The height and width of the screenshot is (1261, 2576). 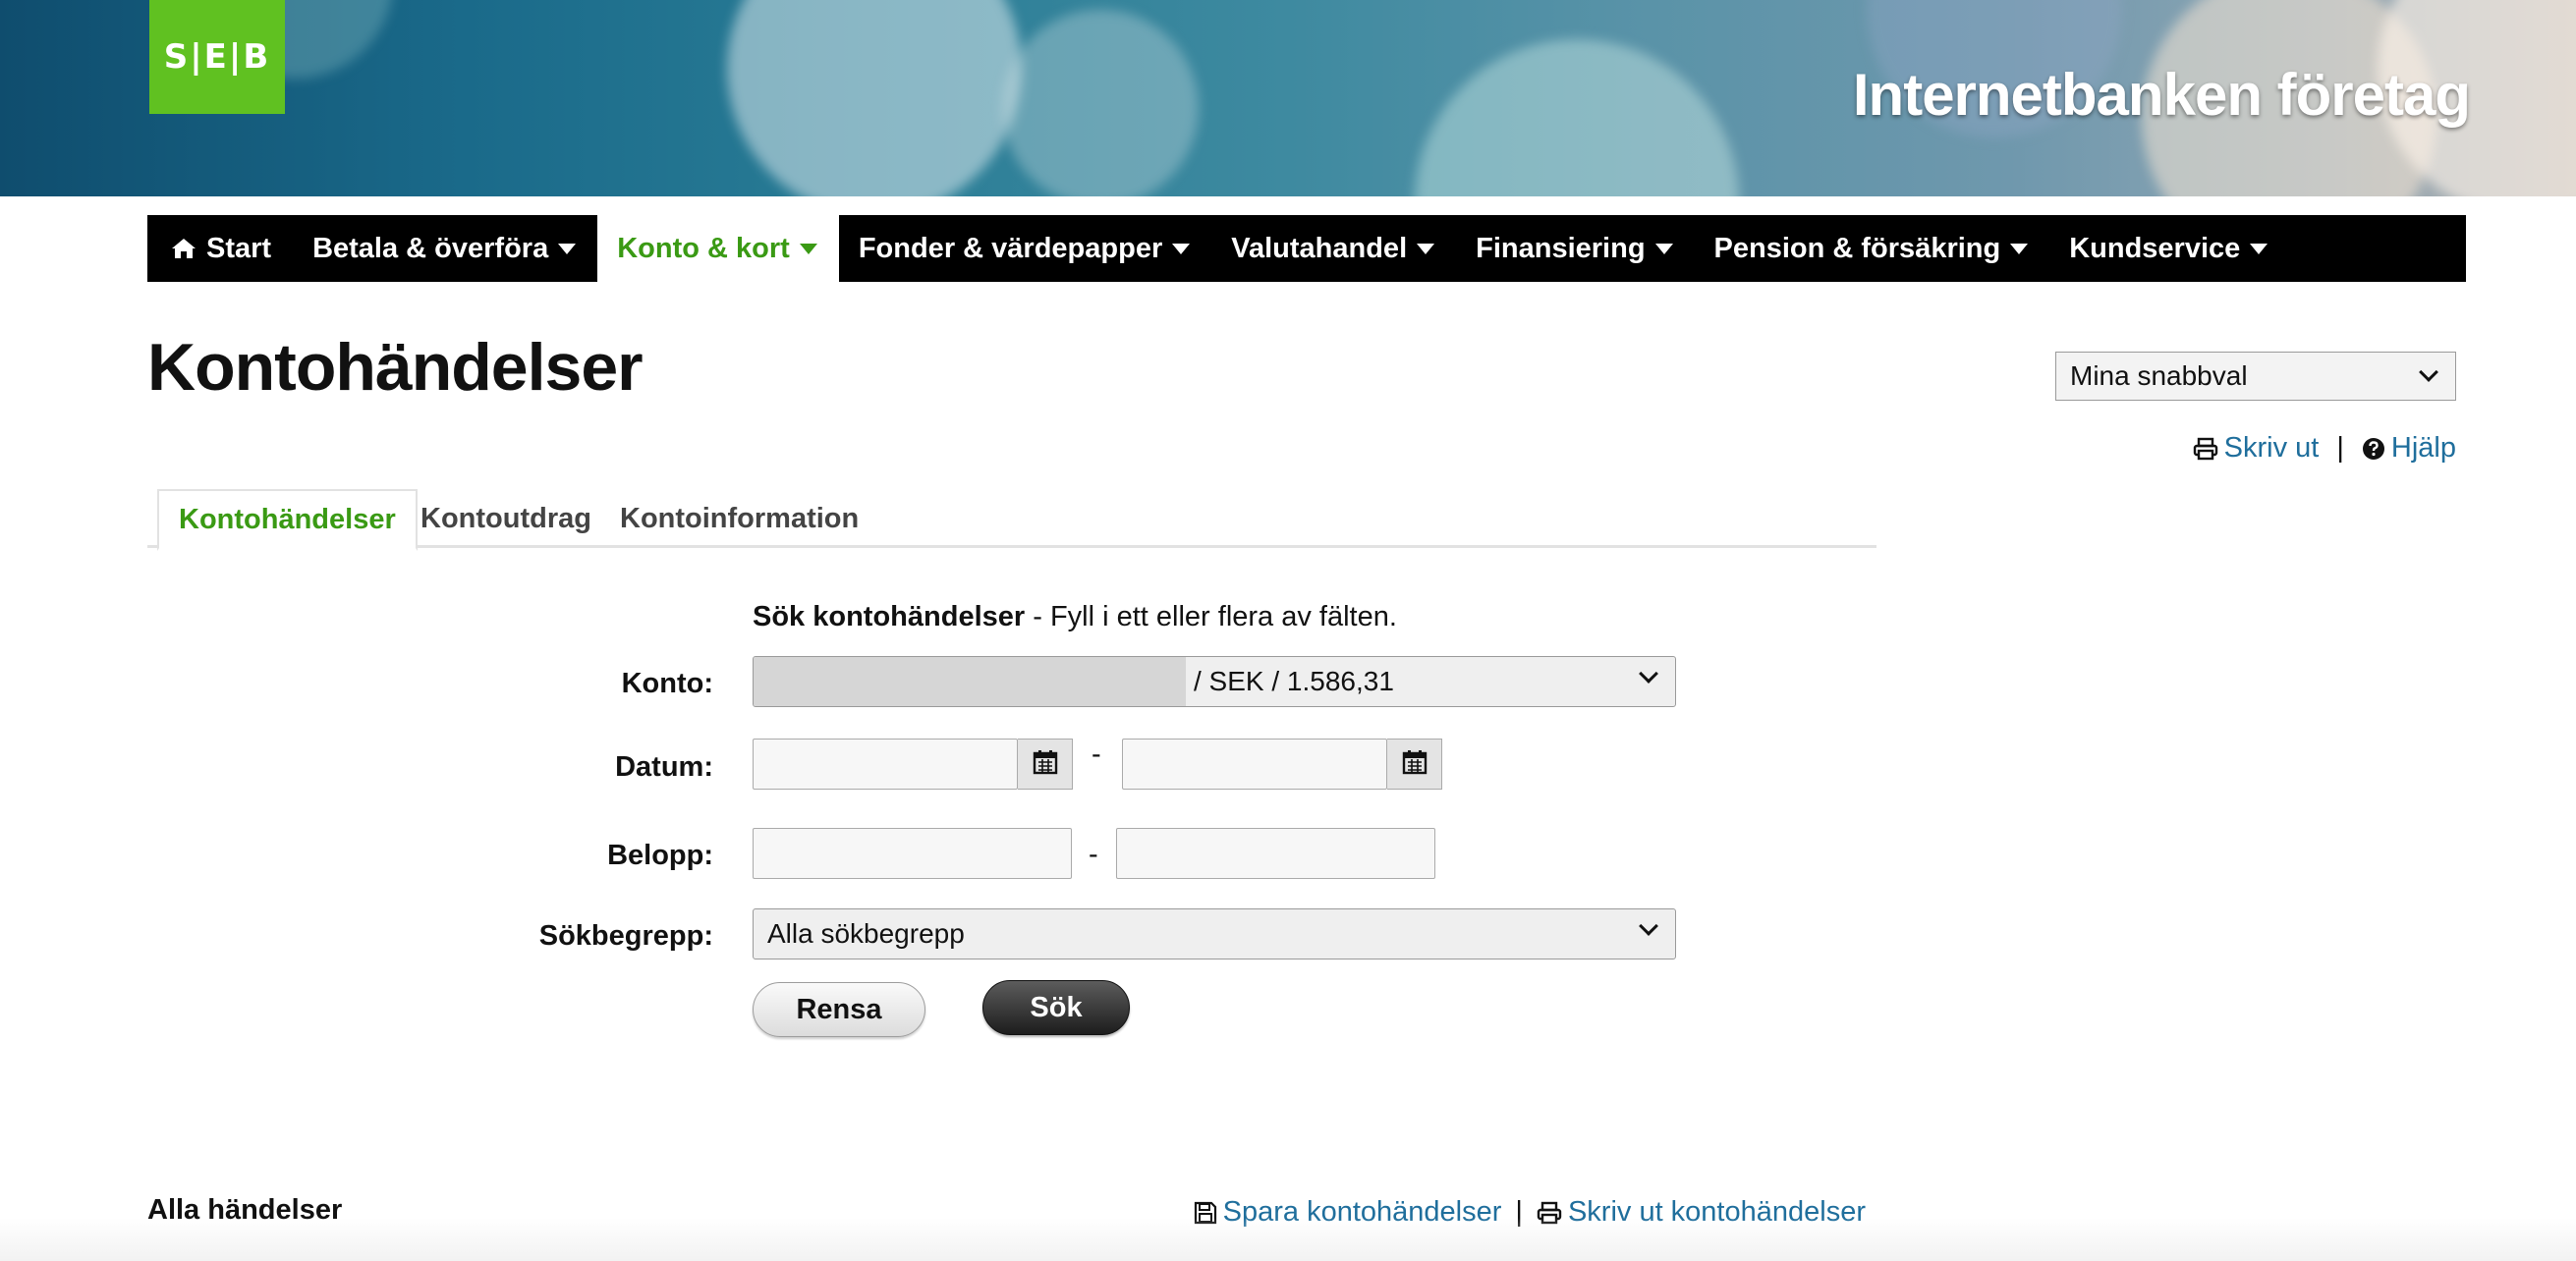 I want to click on search-button: Sök, so click(x=1056, y=1007).